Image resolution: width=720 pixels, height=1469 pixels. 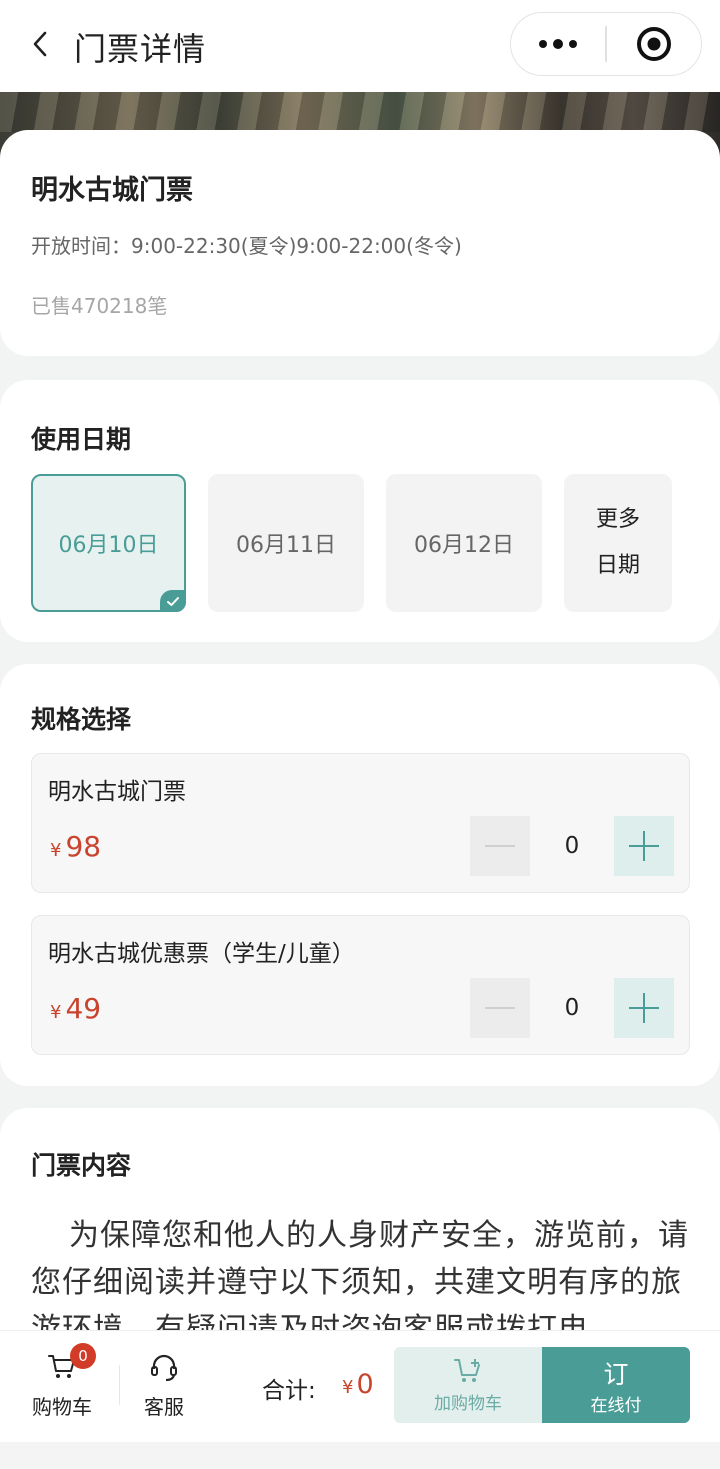 What do you see at coordinates (81, 246) in the screenshot?
I see `open-time-label: 开放时间：` at bounding box center [81, 246].